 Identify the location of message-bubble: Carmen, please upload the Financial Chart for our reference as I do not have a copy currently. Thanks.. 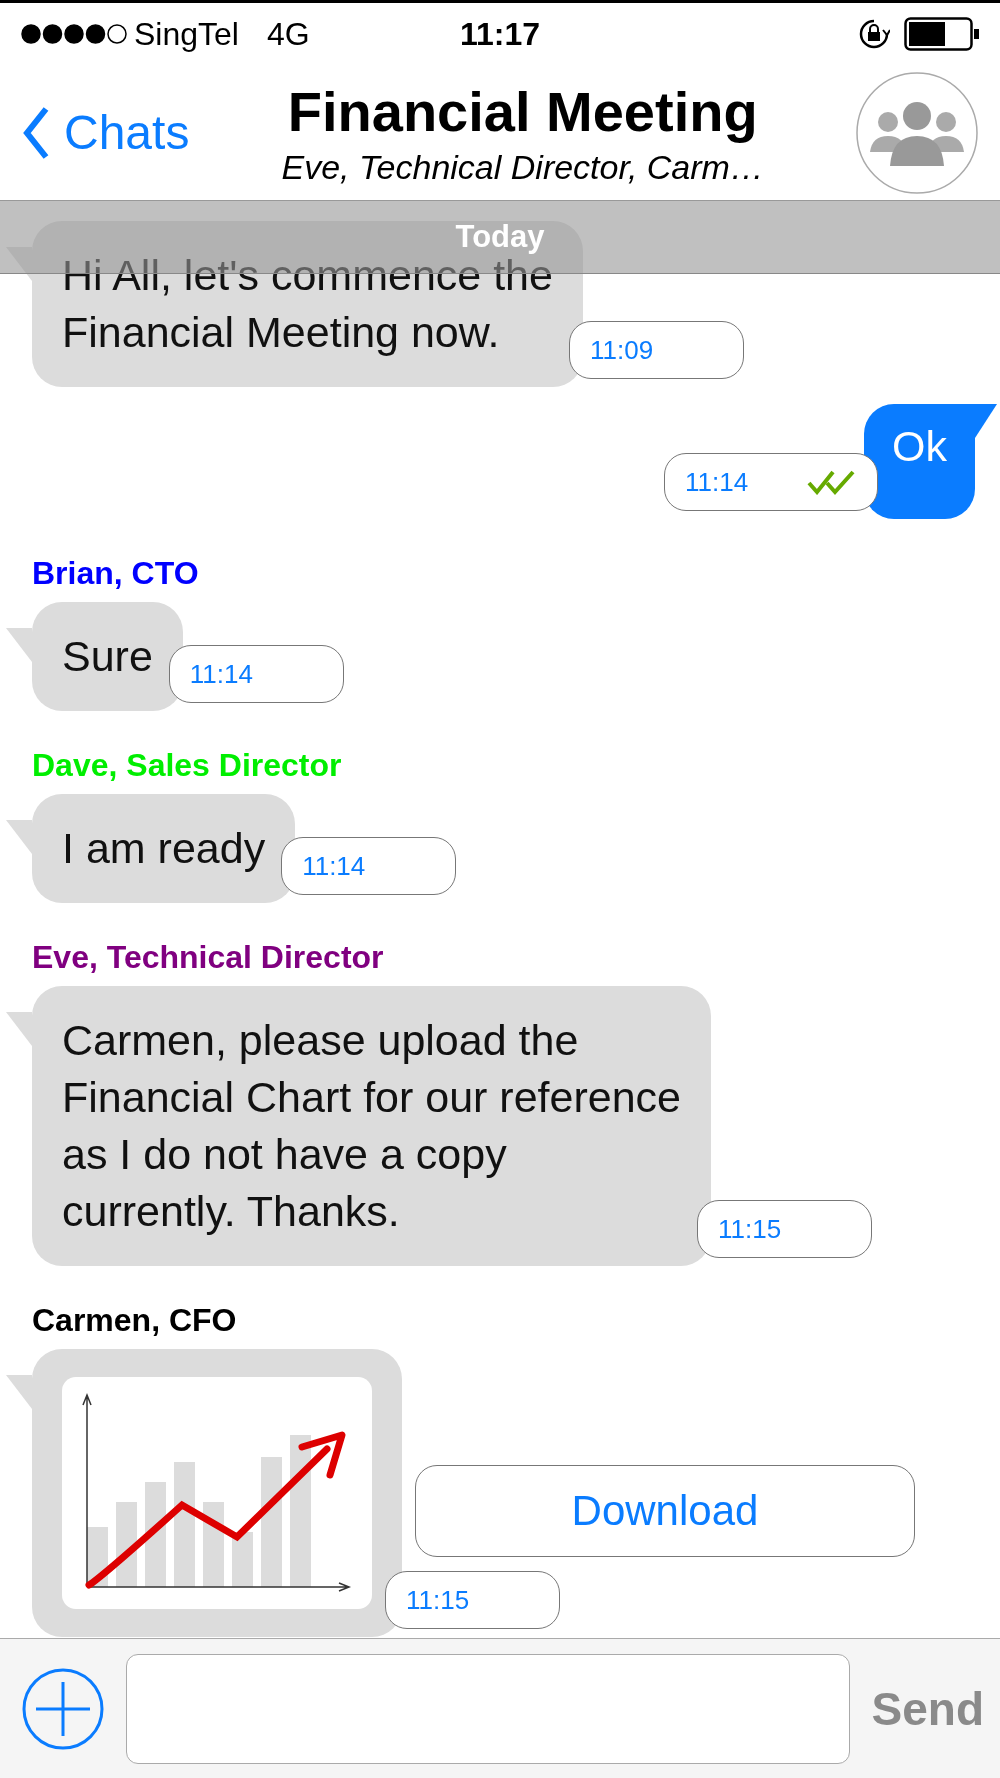
(371, 1126).